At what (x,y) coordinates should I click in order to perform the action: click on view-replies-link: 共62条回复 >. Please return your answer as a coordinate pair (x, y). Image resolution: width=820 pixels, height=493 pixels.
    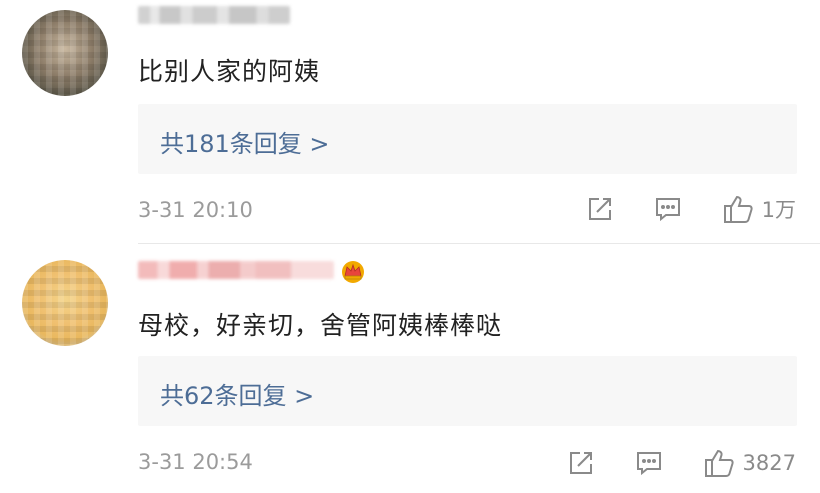
    Looking at the image, I should click on (237, 393).